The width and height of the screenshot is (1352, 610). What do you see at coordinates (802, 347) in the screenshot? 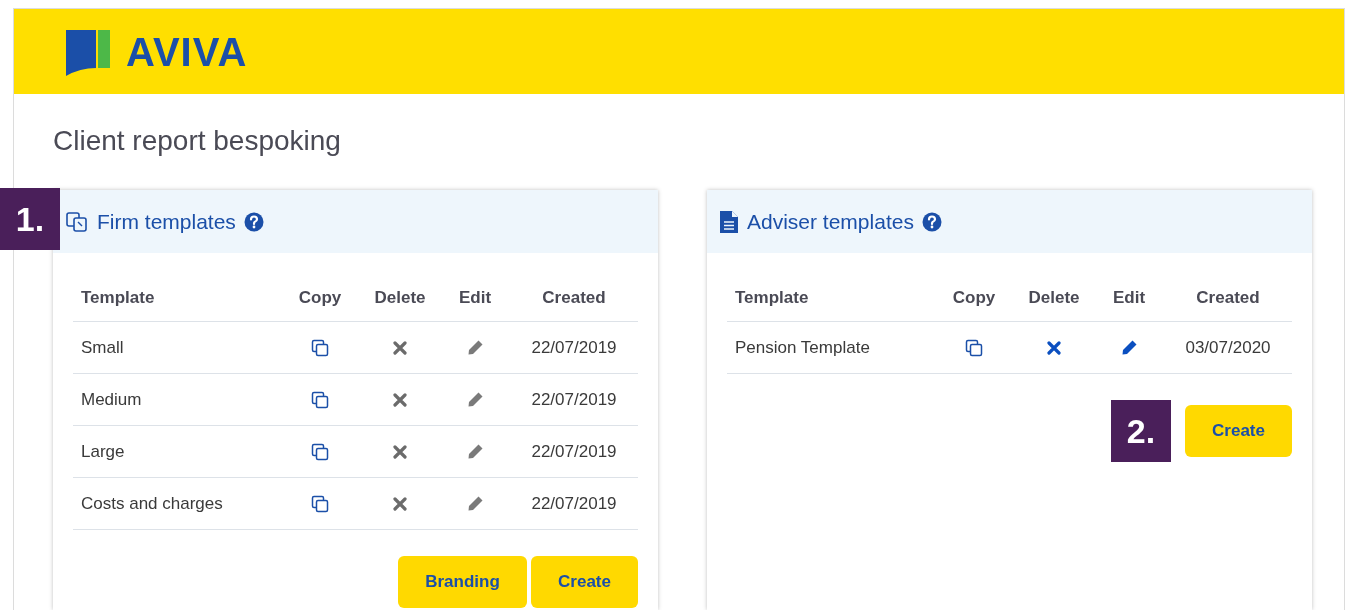
I see `template-name: Pension Template` at bounding box center [802, 347].